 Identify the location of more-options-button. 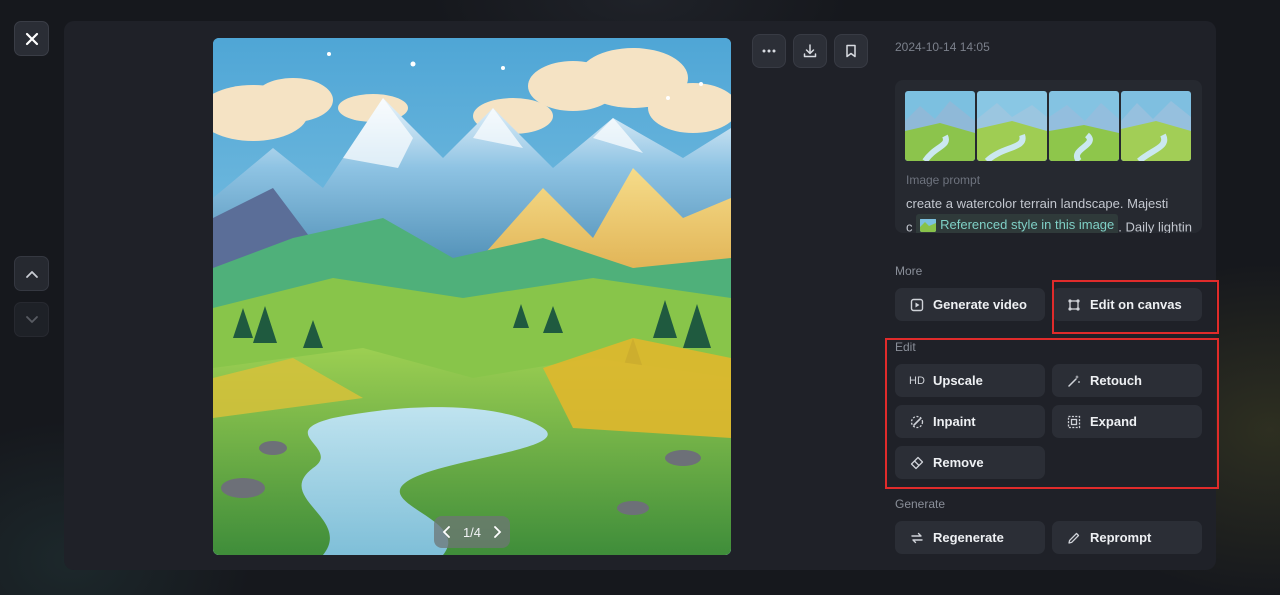
(769, 51).